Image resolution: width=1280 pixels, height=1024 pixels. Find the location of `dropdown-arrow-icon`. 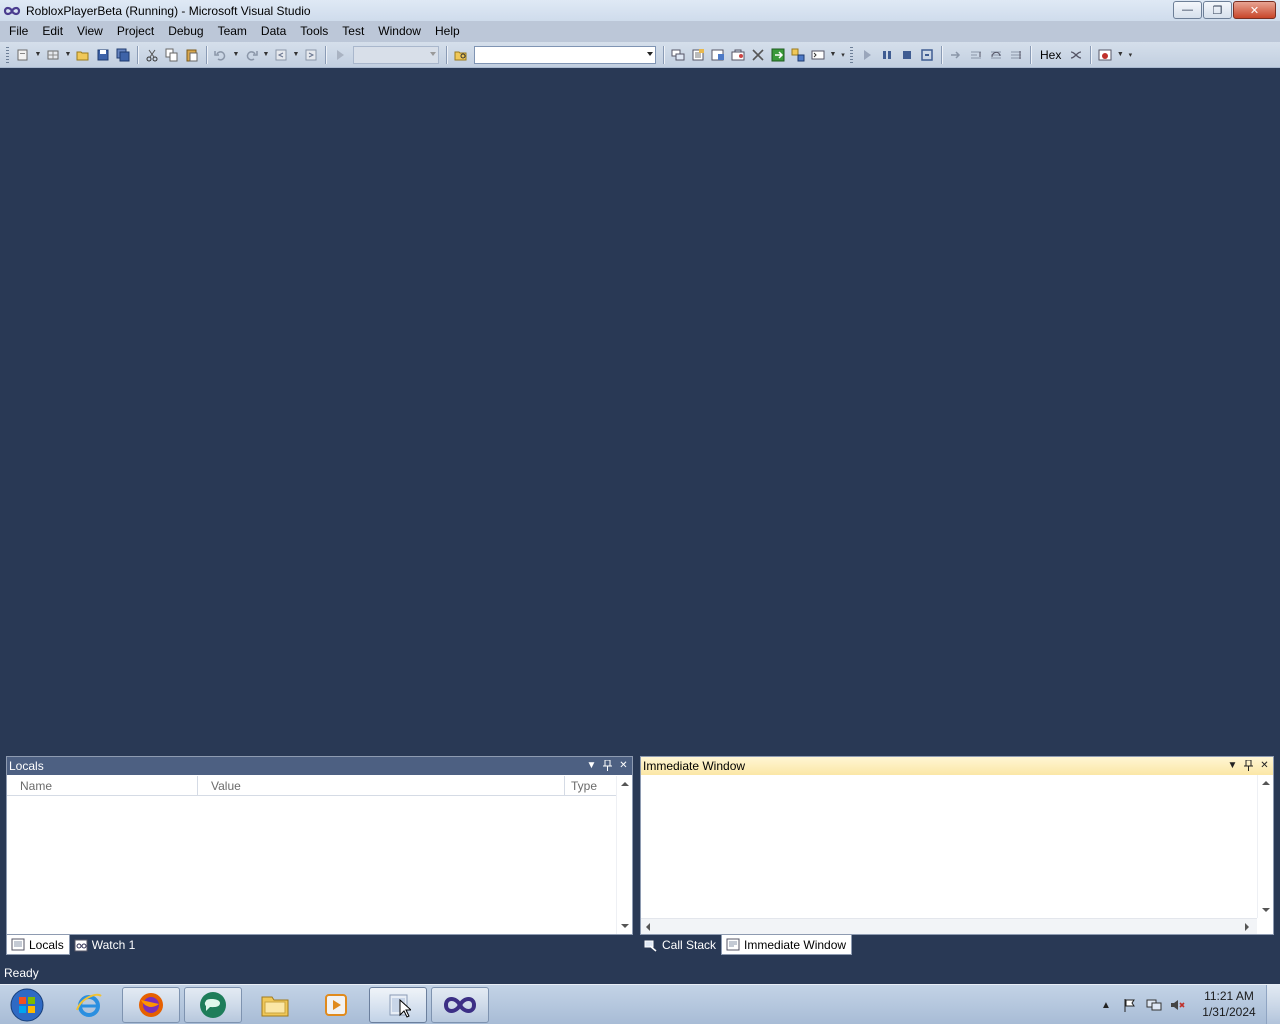

dropdown-arrow-icon is located at coordinates (650, 53).